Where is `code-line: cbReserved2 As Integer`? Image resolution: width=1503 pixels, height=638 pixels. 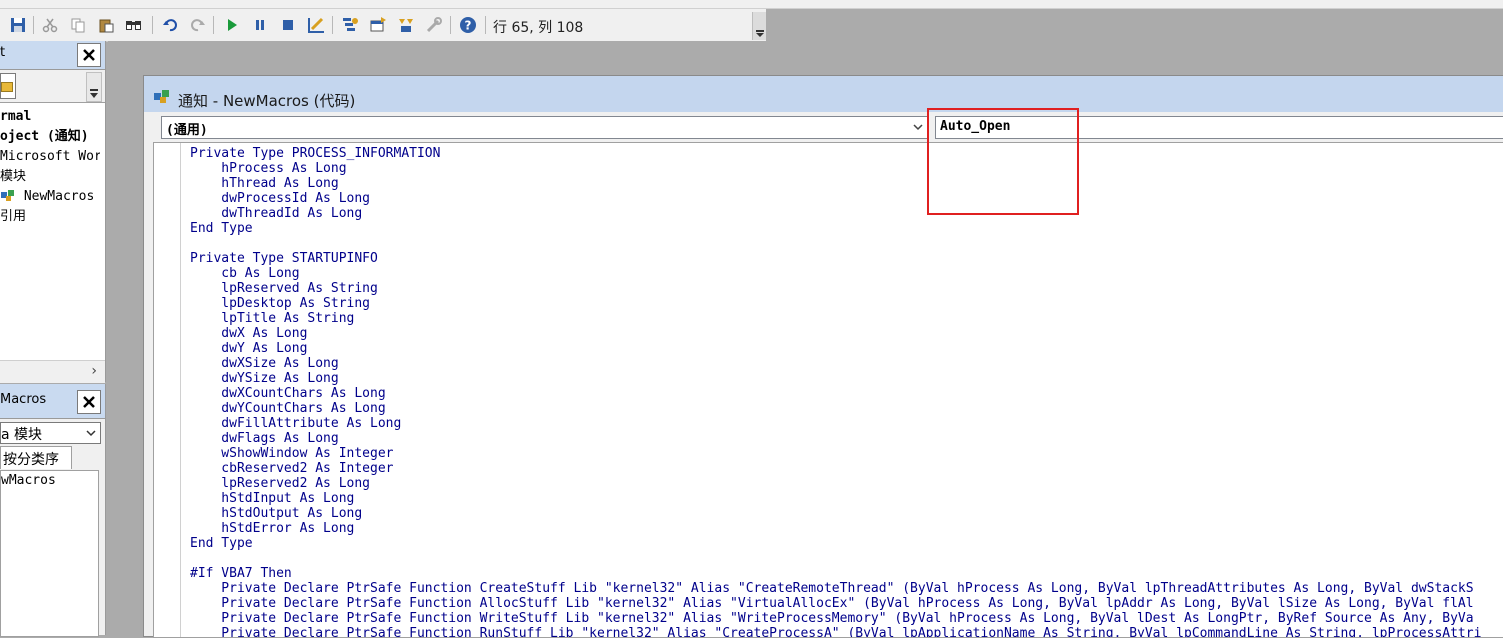
code-line: cbReserved2 As Integer is located at coordinates (292, 468).